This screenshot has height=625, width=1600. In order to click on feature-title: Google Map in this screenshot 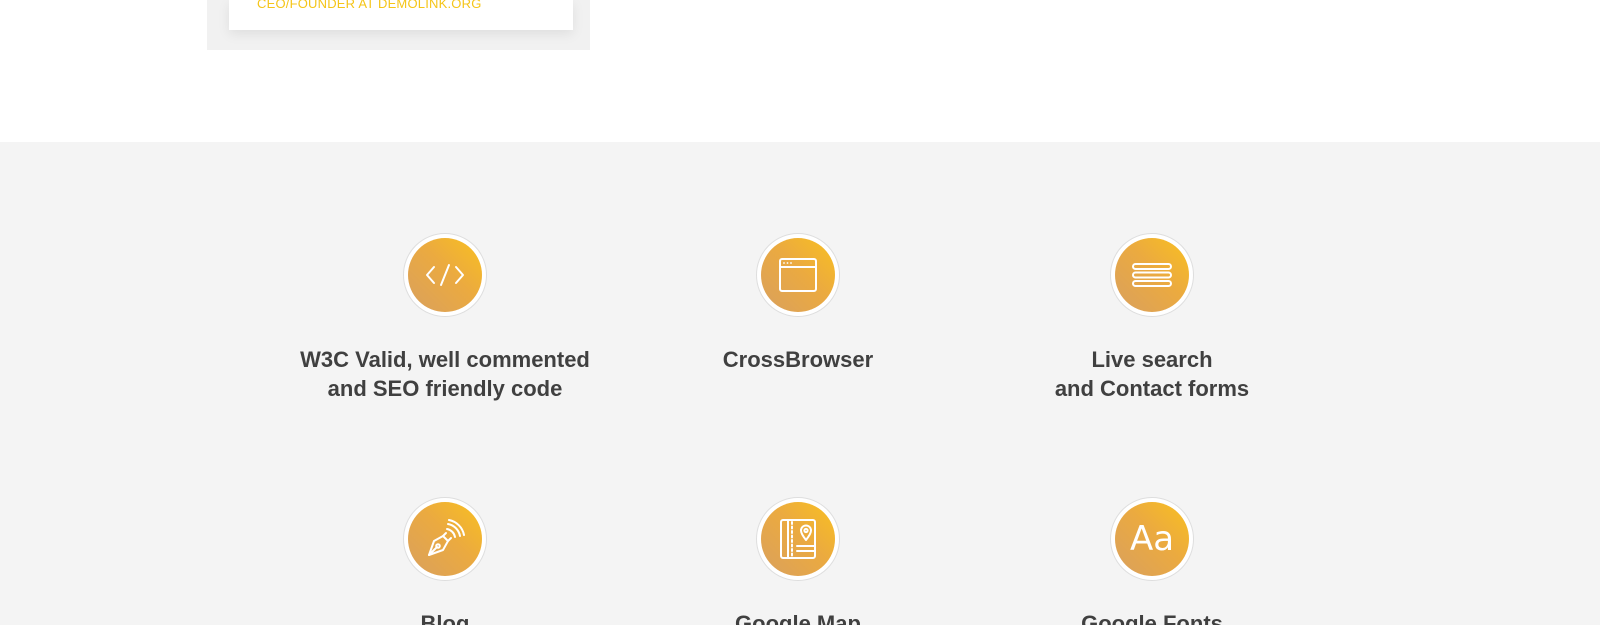, I will do `click(798, 617)`.